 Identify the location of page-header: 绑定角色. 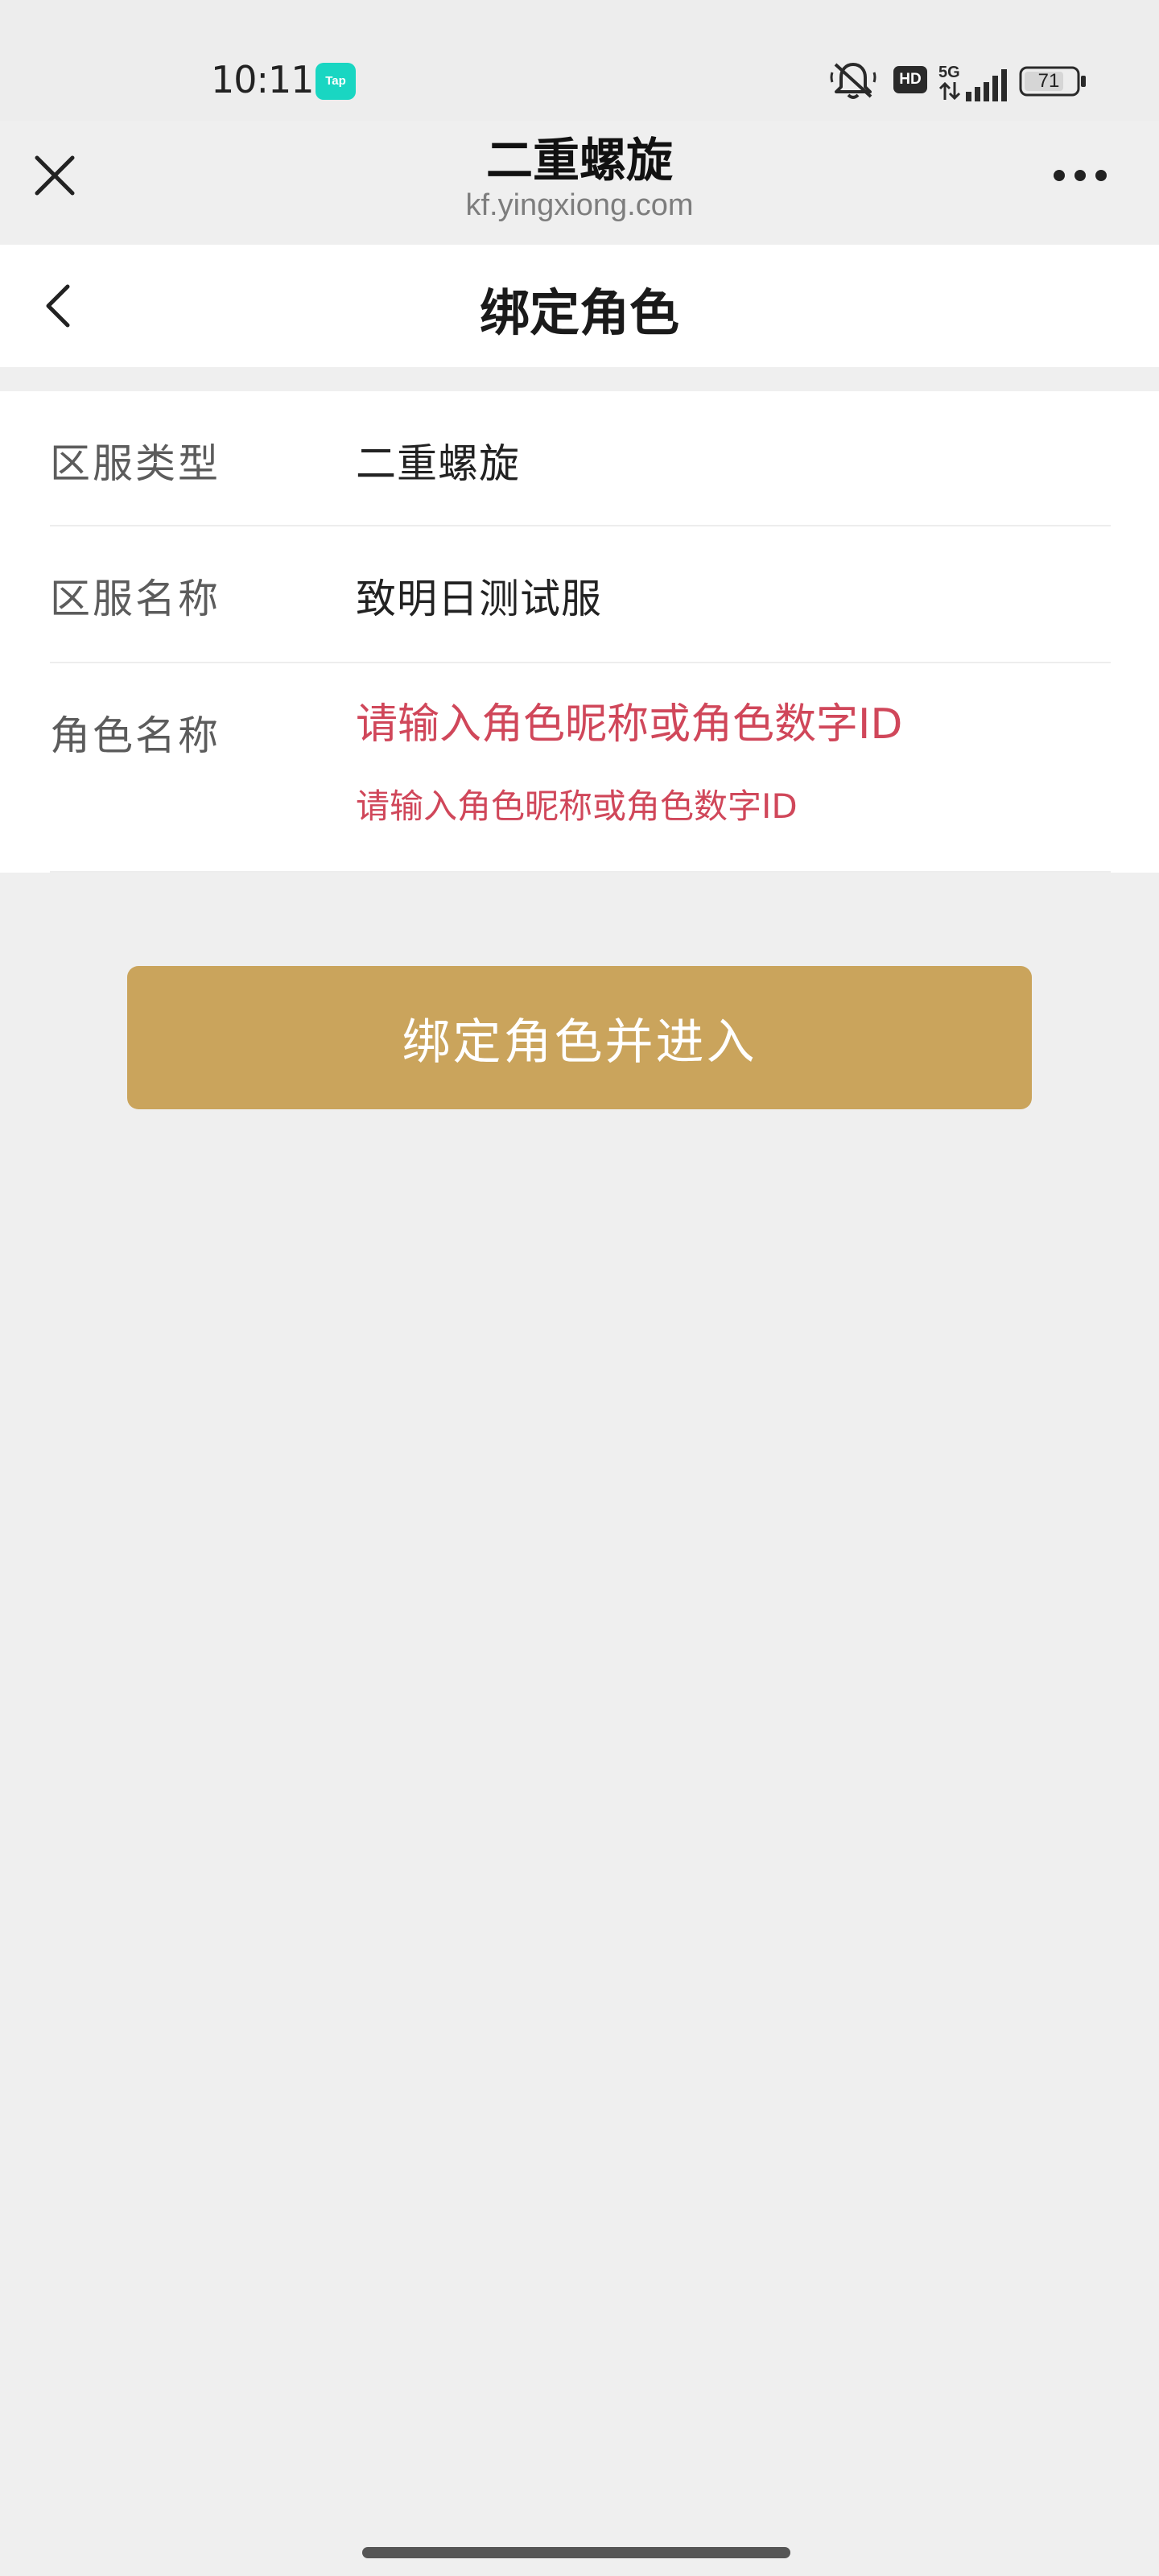
(579, 306).